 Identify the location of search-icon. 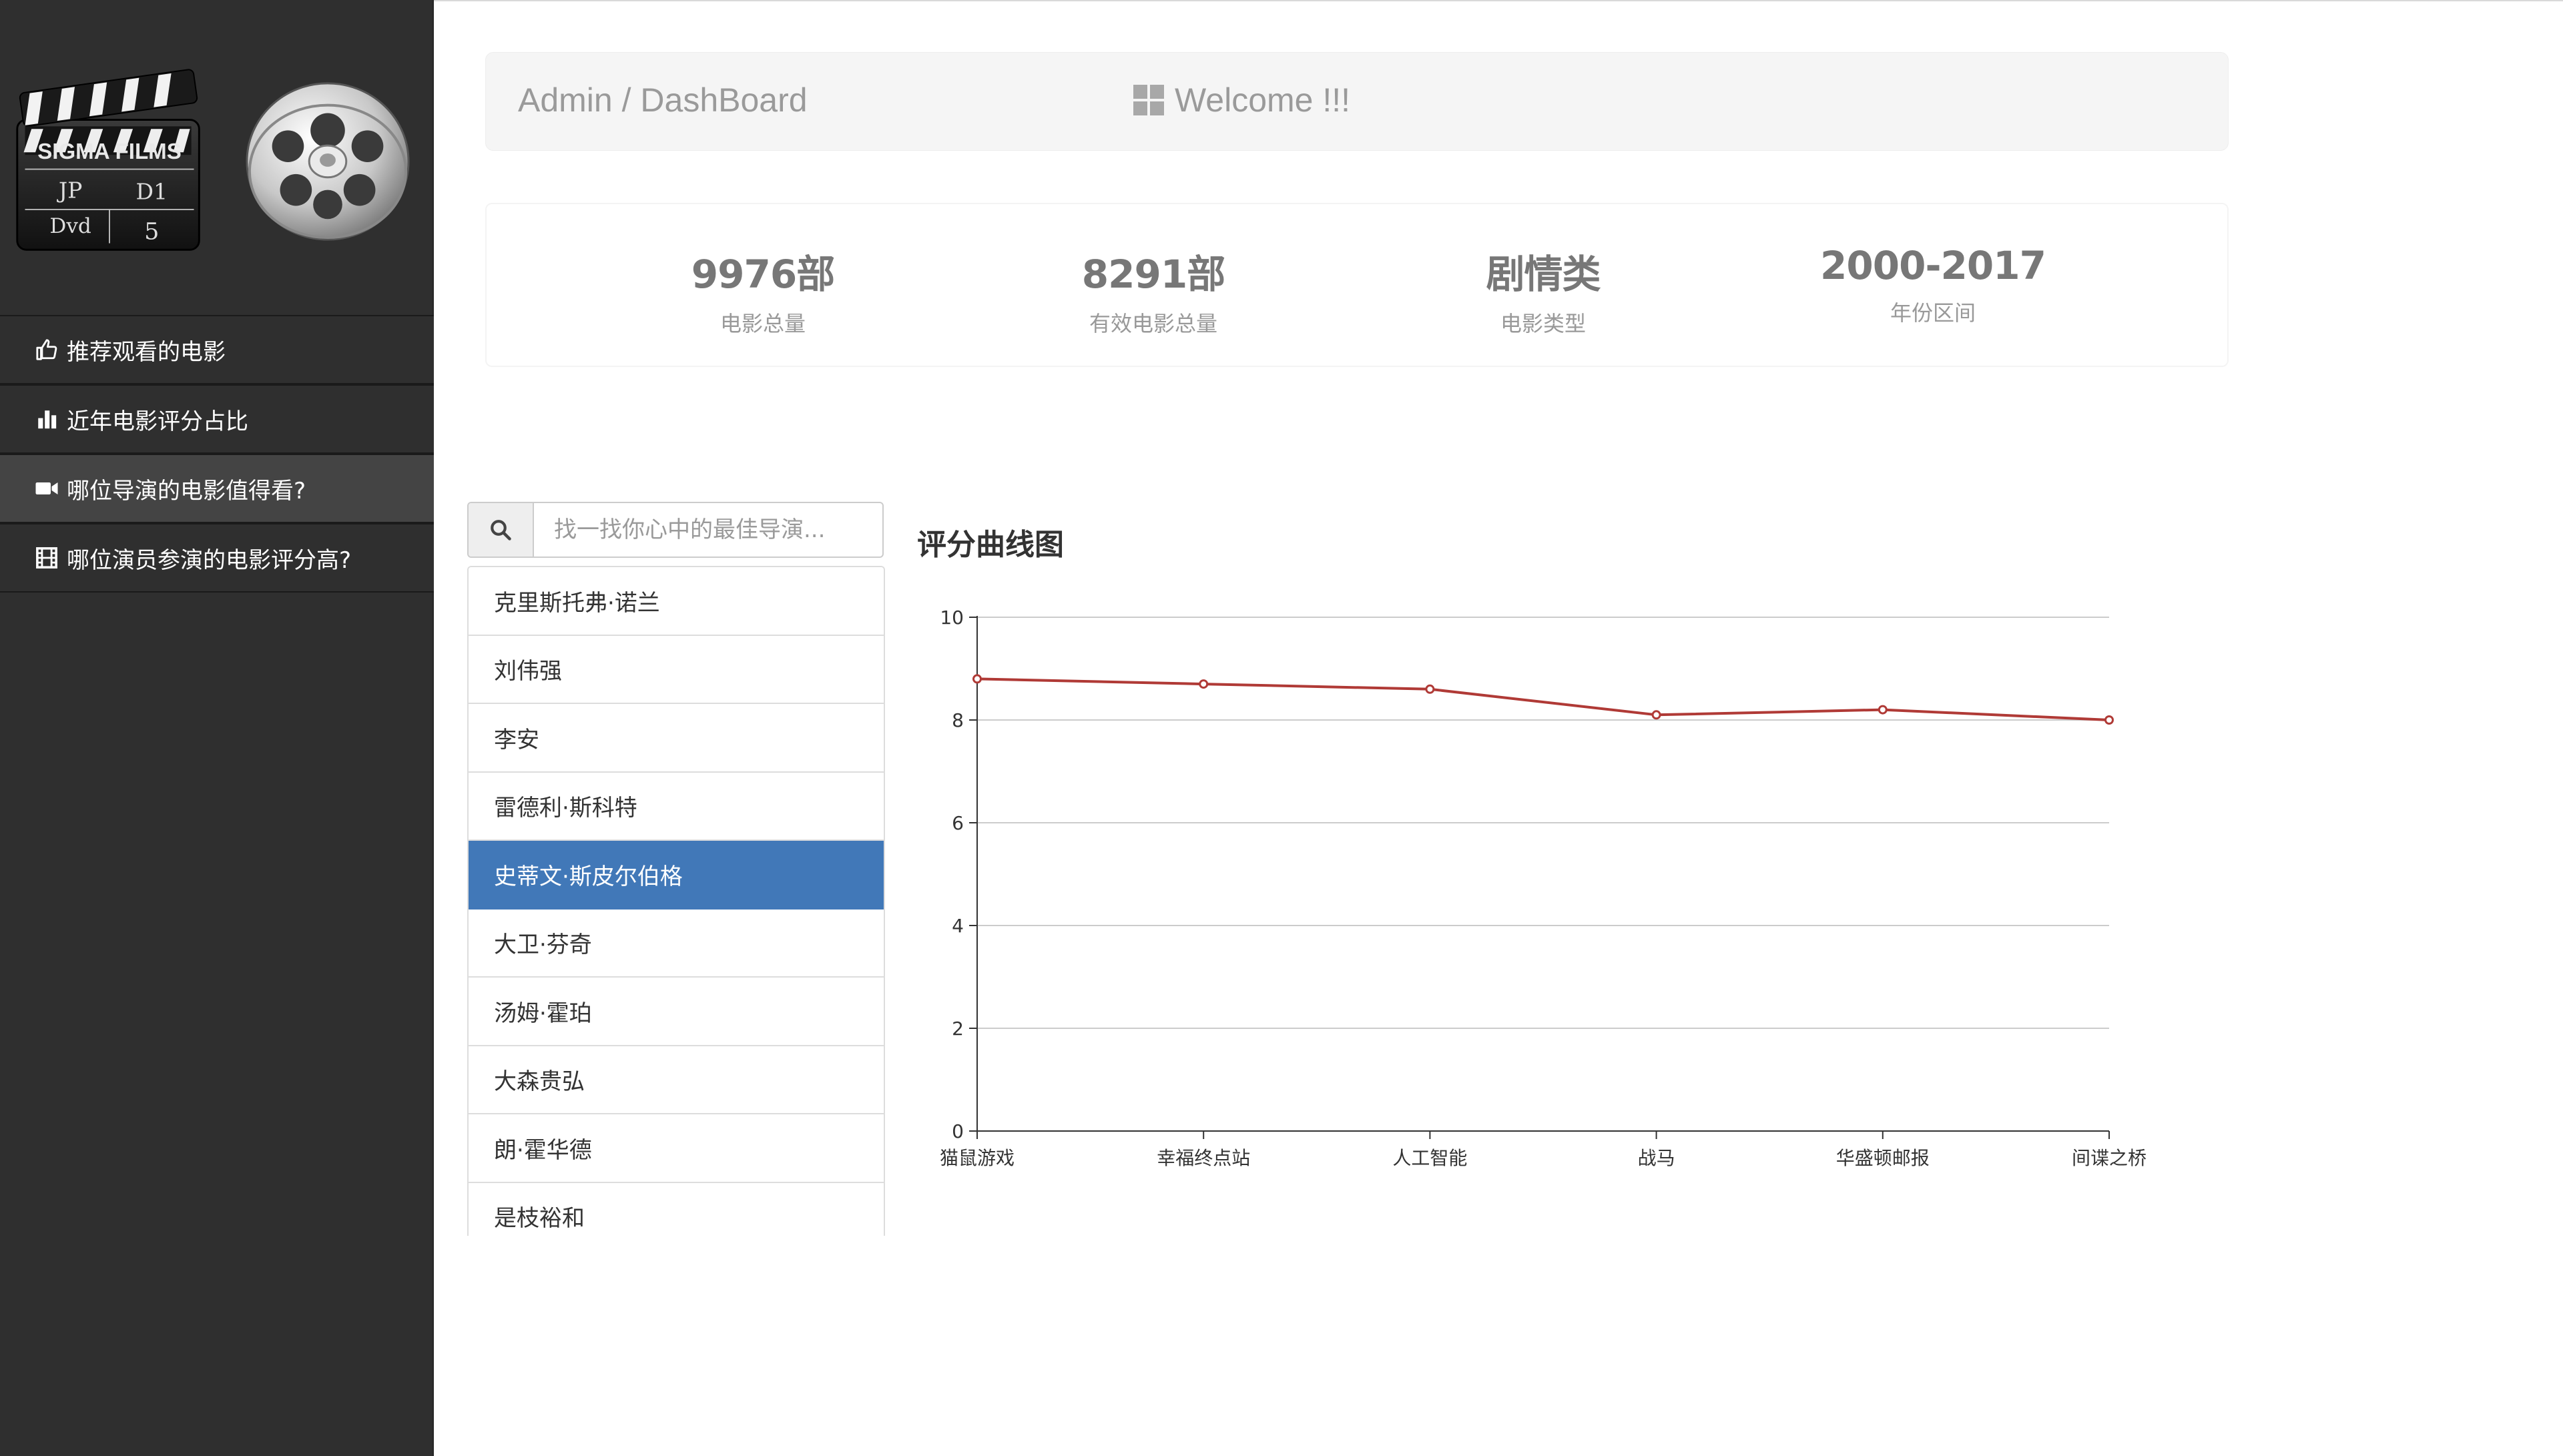
(501, 530).